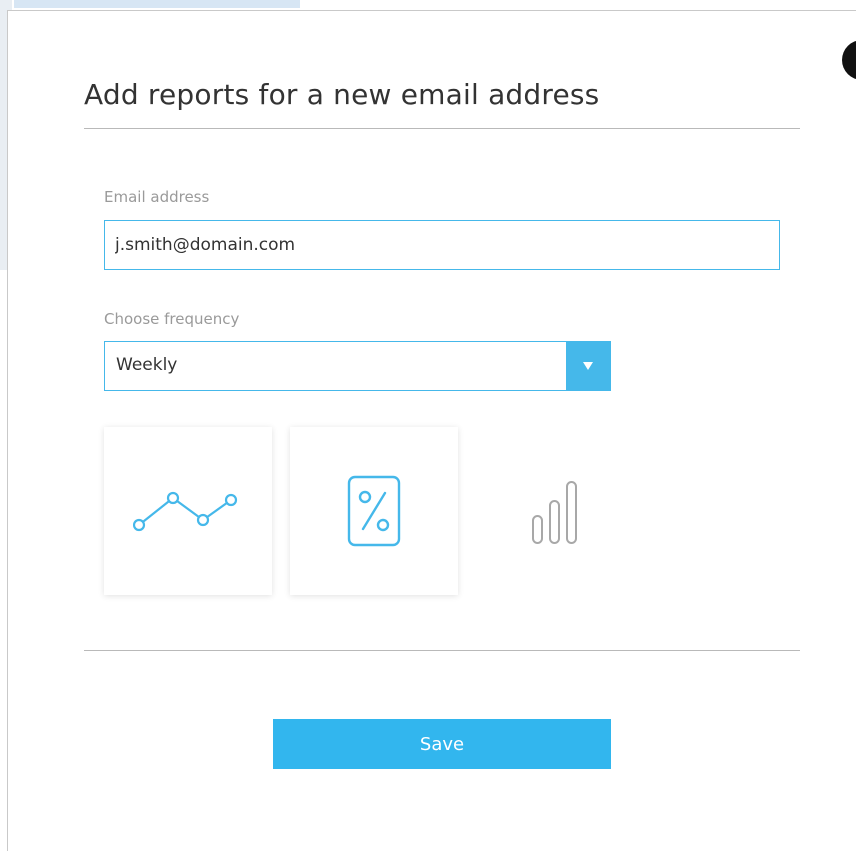 The width and height of the screenshot is (856, 851). I want to click on frequency-value: Weekly, so click(147, 365).